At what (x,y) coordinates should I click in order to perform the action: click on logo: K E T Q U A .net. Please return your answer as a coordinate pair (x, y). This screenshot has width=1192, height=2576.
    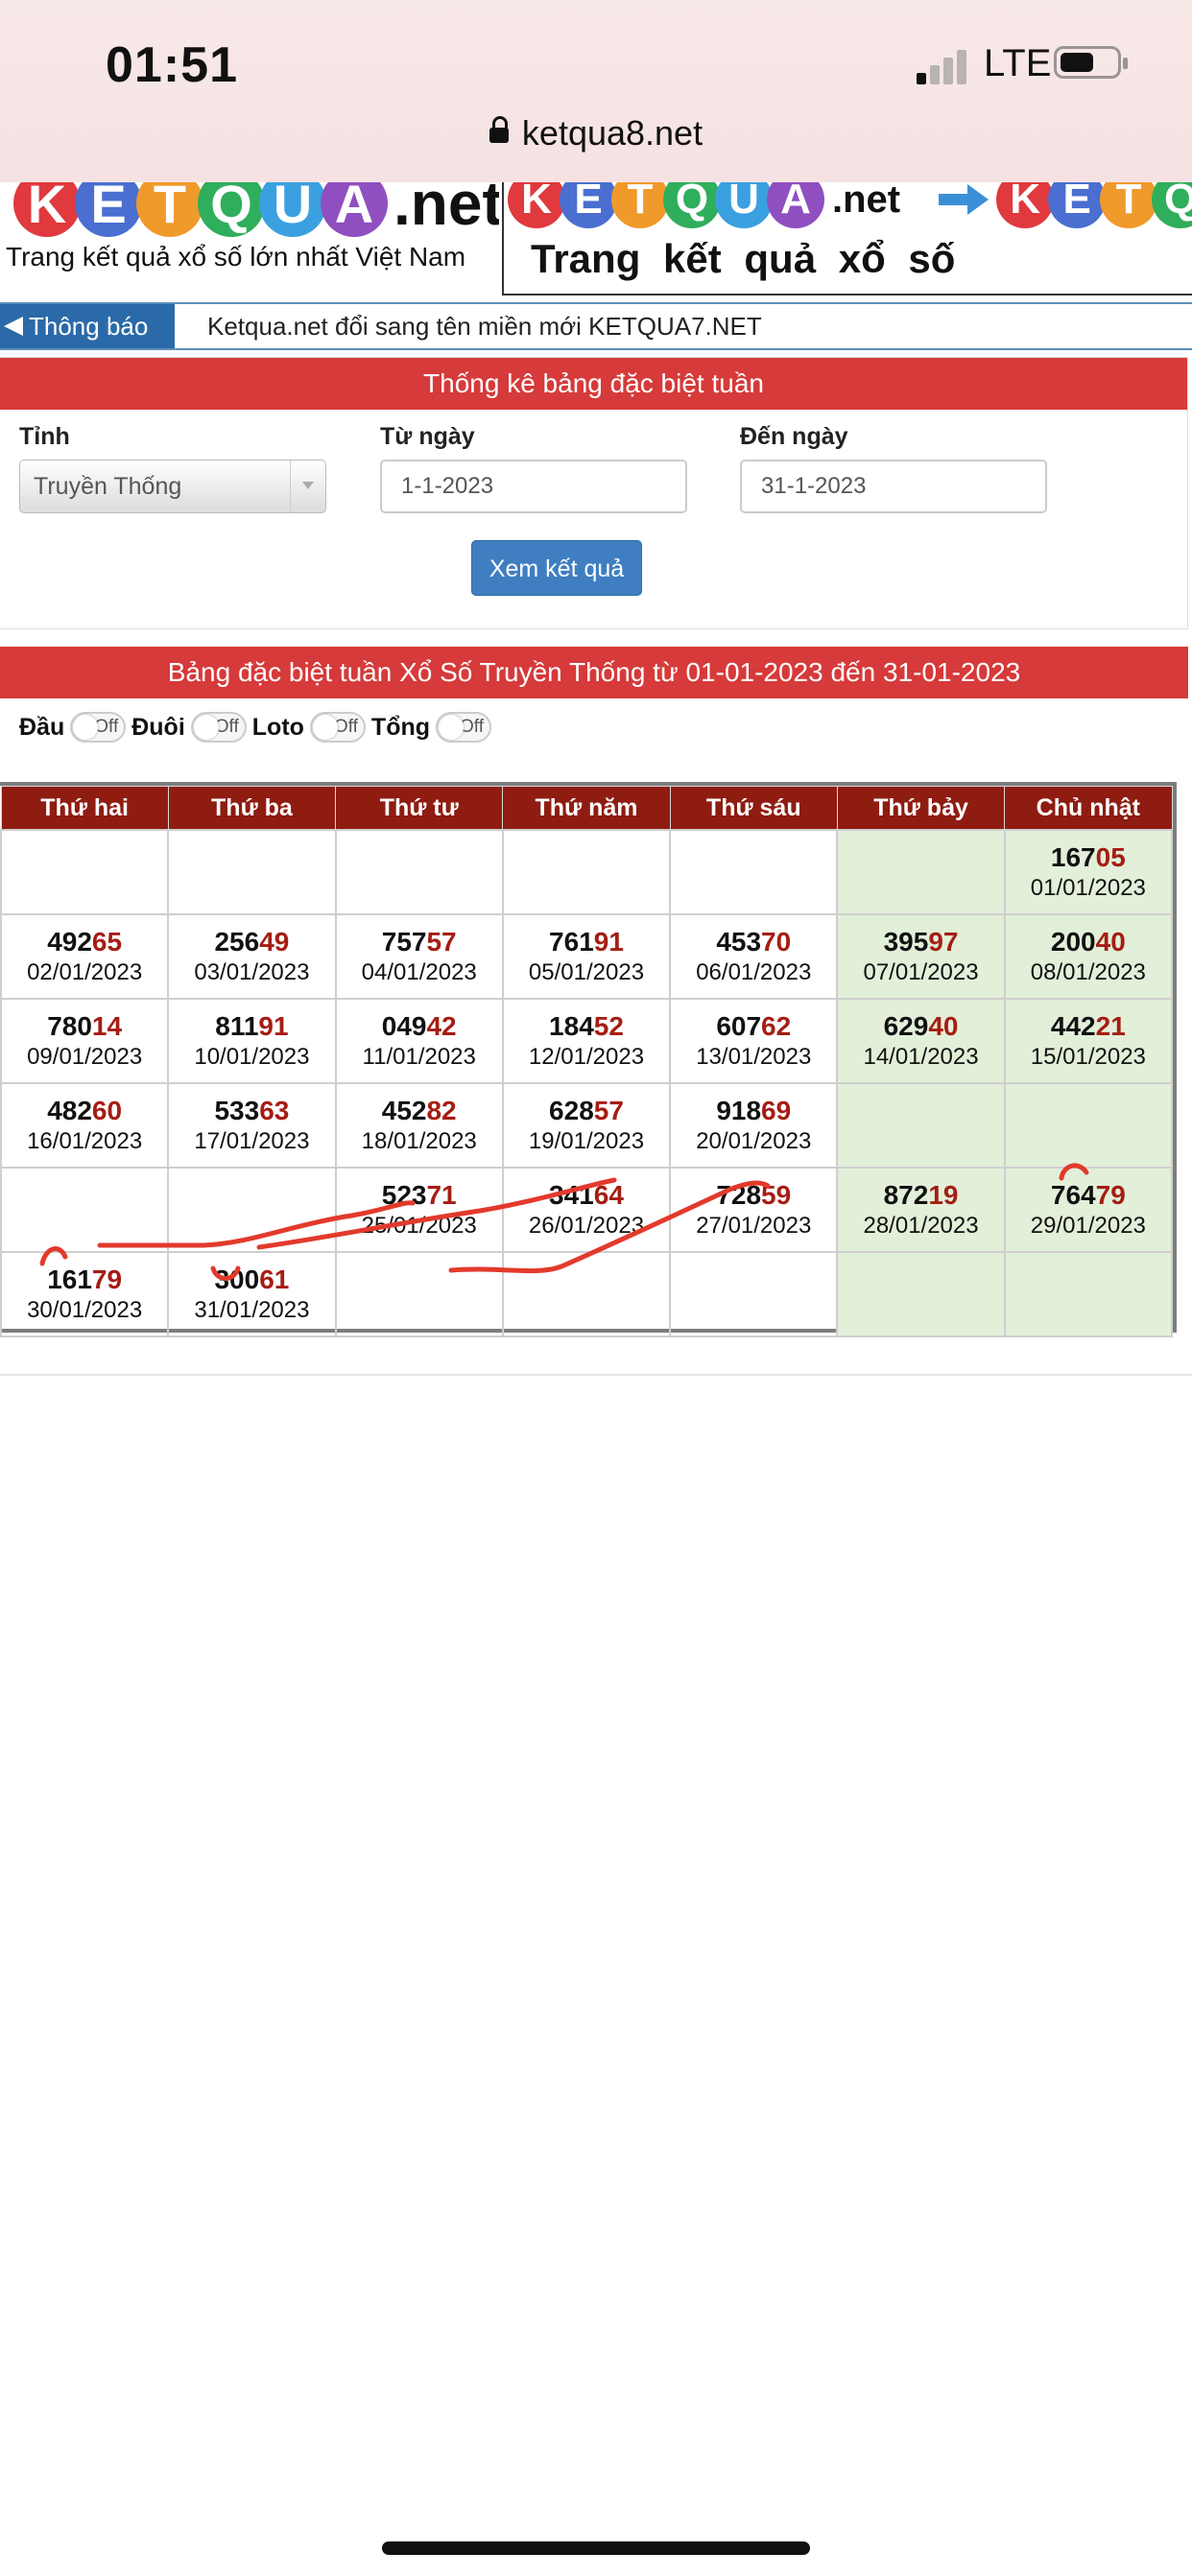
    Looking at the image, I should click on (256, 212).